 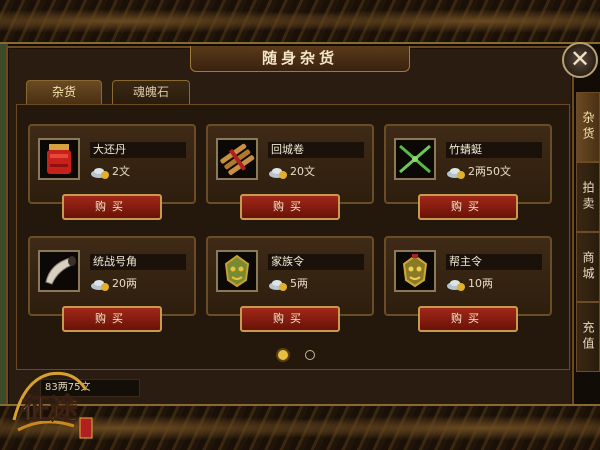 What do you see at coordinates (588, 267) in the screenshot?
I see `side-tab-mall: 商城` at bounding box center [588, 267].